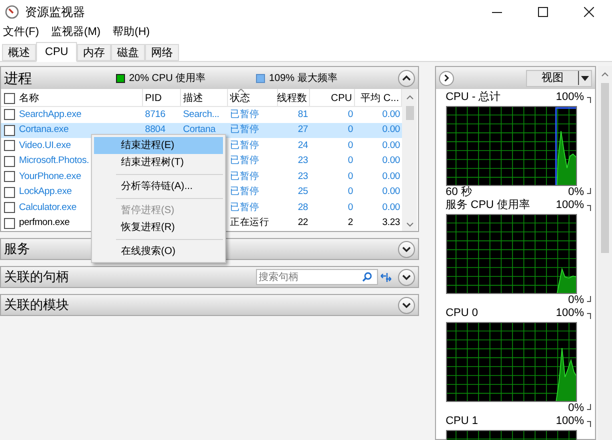 The height and width of the screenshot is (440, 612). Describe the element at coordinates (55, 12) in the screenshot. I see `window-title: 资源监视器` at that location.